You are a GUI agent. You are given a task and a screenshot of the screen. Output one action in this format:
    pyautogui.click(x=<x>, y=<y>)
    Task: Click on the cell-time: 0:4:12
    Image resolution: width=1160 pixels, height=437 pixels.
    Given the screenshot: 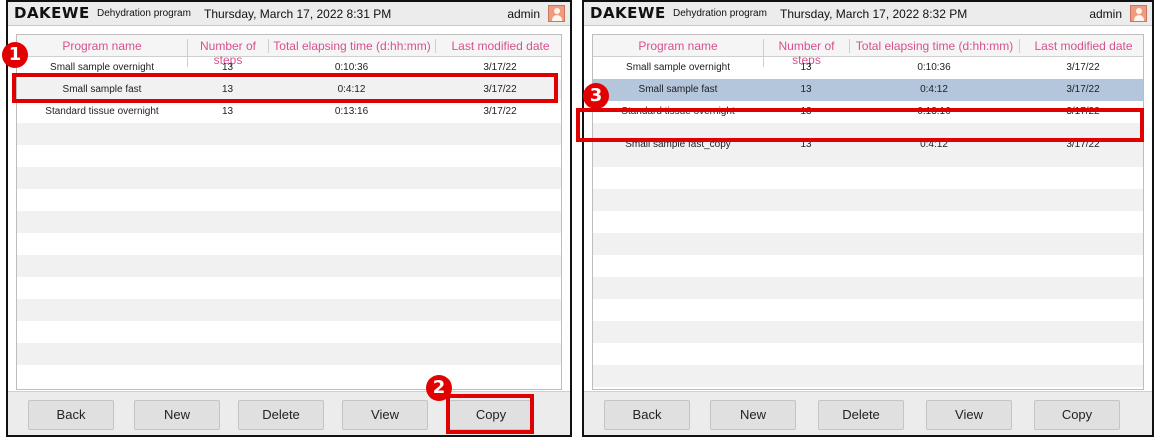 What is the action you would take?
    pyautogui.click(x=934, y=89)
    